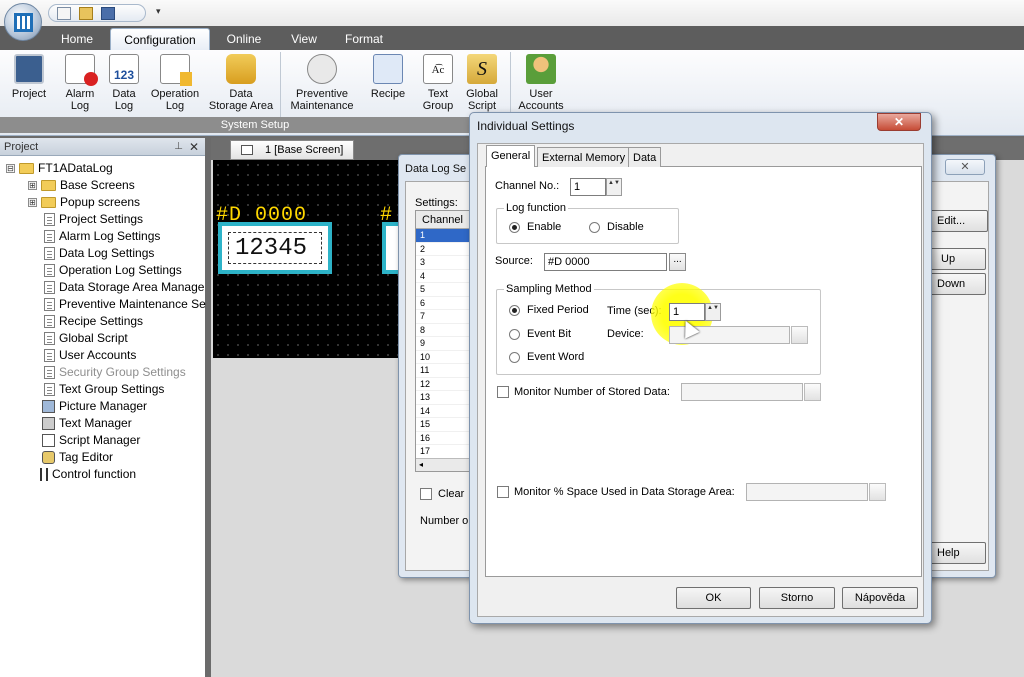 This screenshot has width=1024, height=677. What do you see at coordinates (443, 220) in the screenshot?
I see `channel-column-header: Channel` at bounding box center [443, 220].